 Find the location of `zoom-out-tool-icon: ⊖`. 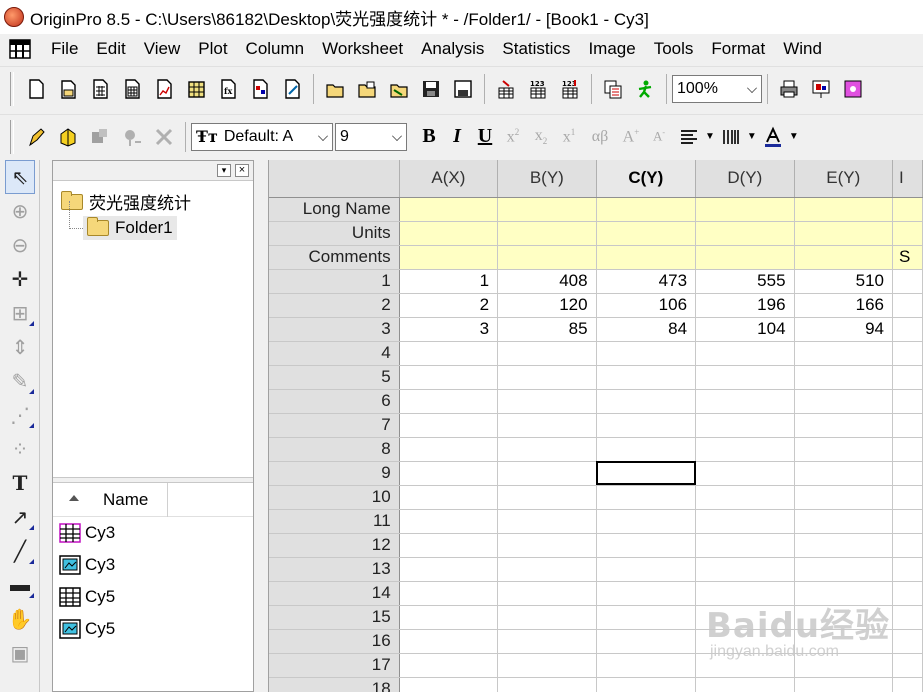

zoom-out-tool-icon: ⊖ is located at coordinates (20, 245).